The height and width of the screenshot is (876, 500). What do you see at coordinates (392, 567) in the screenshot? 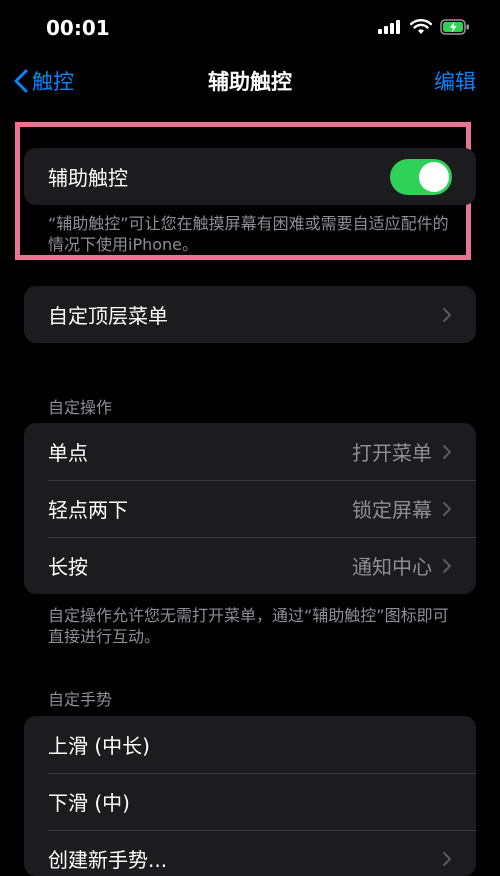
I see `action-value: 通知中心` at bounding box center [392, 567].